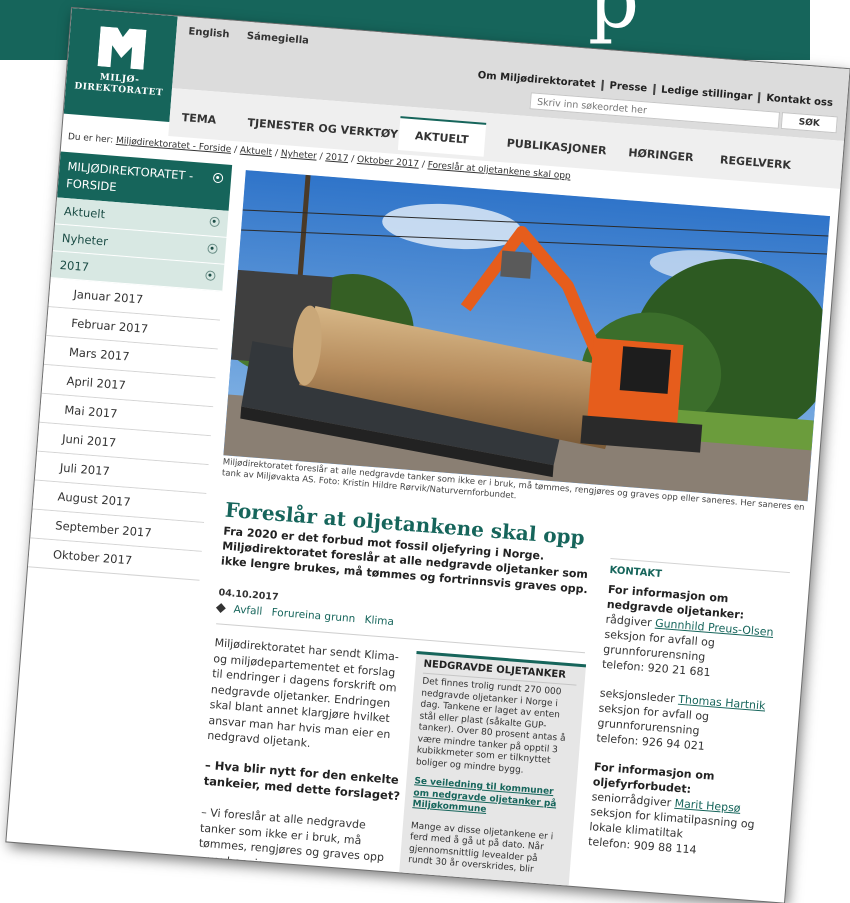 Image resolution: width=850 pixels, height=903 pixels. I want to click on sidebar-item-label: Nyheter, so click(85, 239).